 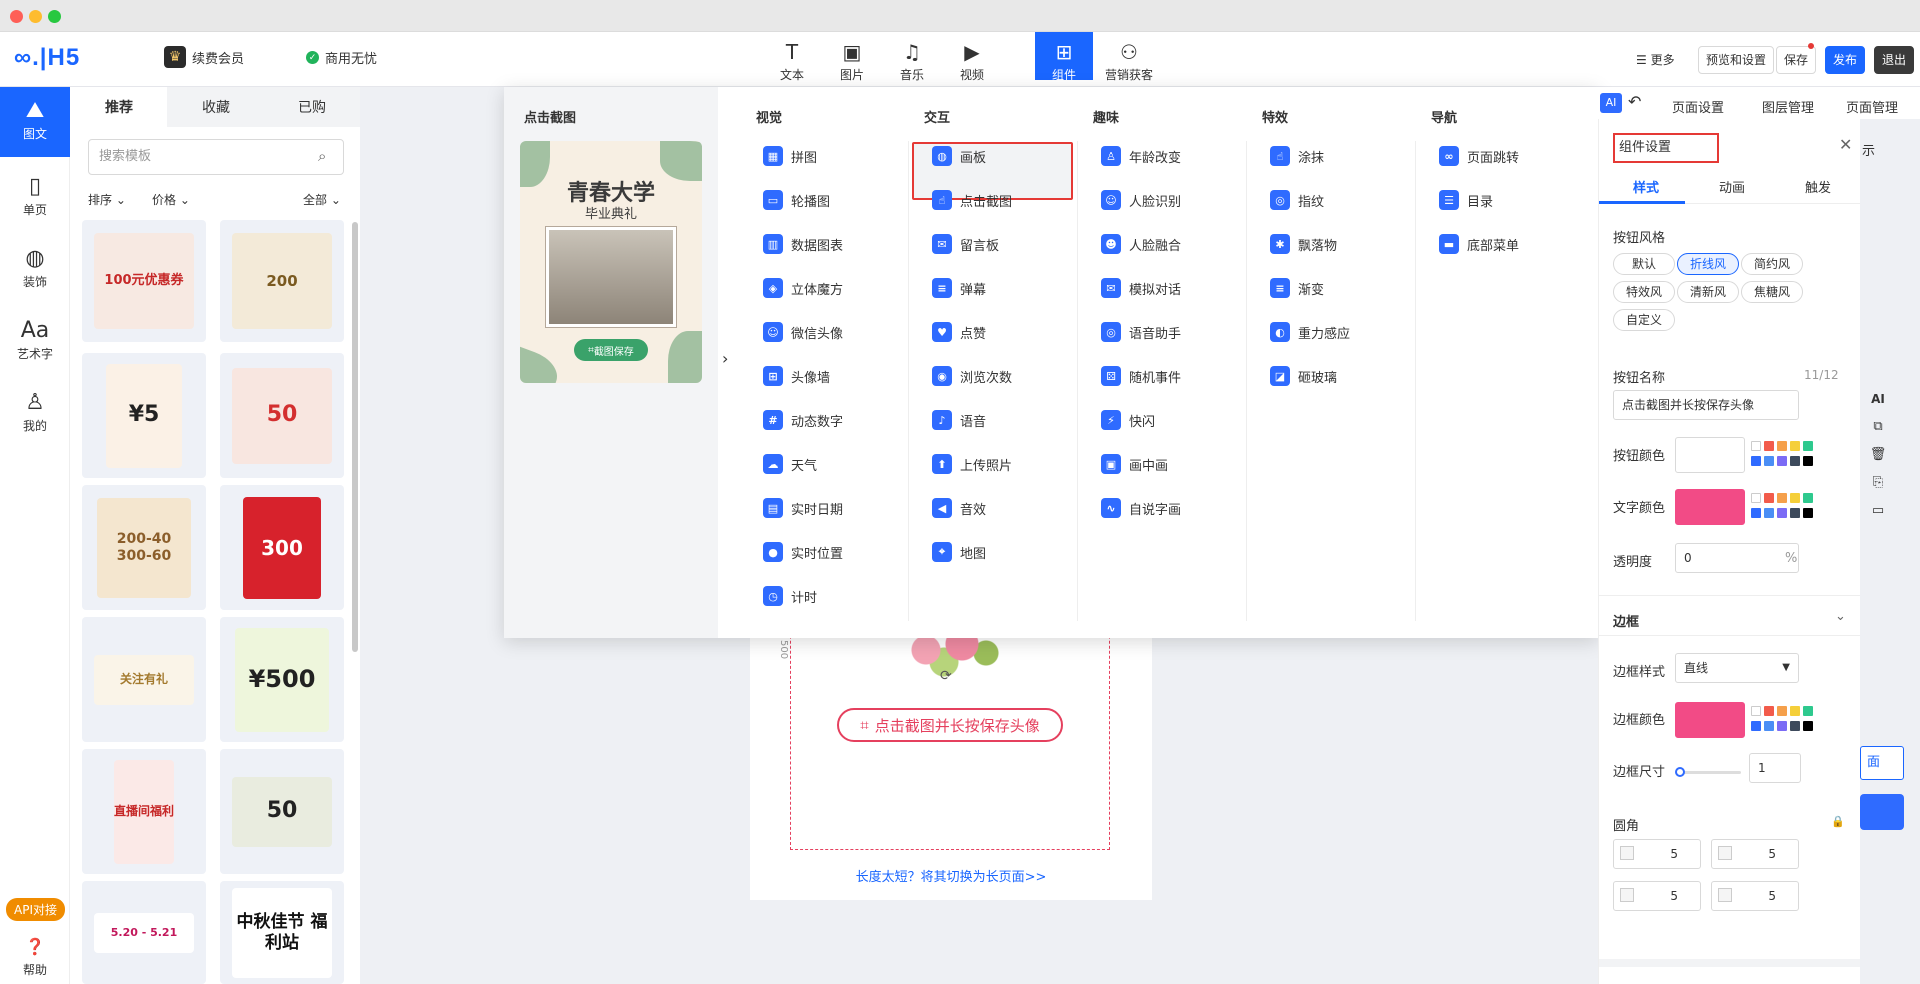 What do you see at coordinates (972, 464) in the screenshot?
I see `comp-upload-photo: ⬆ 上传照片` at bounding box center [972, 464].